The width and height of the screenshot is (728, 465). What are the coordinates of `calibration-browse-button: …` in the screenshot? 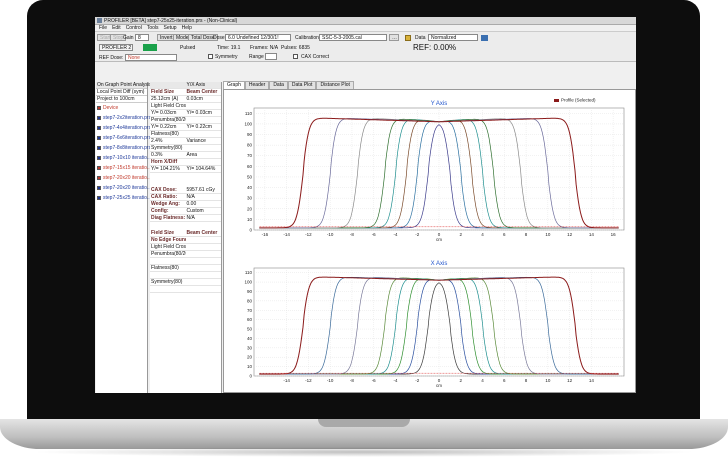 It's located at (394, 37).